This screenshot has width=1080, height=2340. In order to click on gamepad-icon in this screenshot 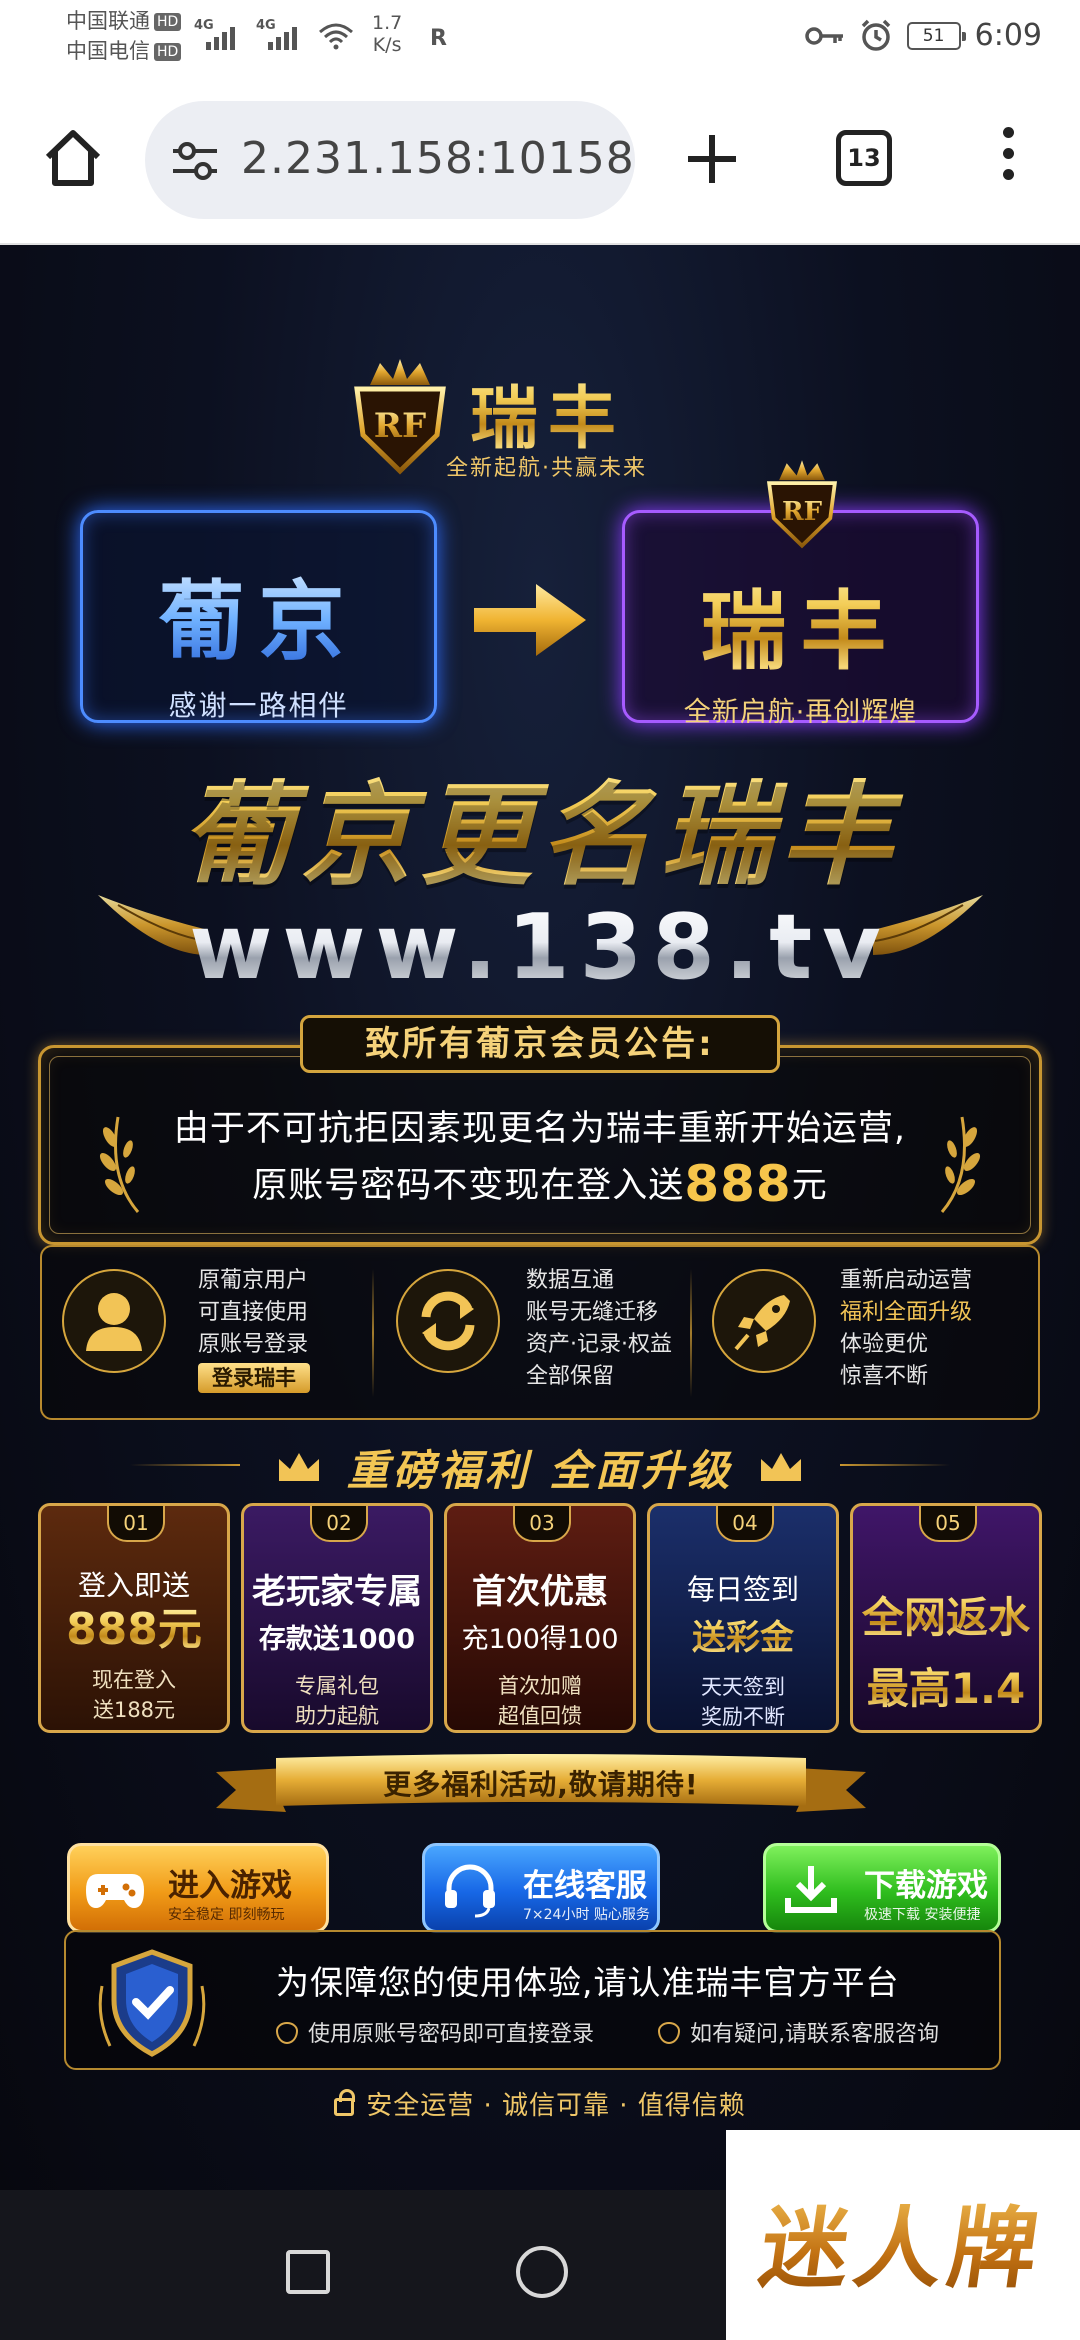, I will do `click(115, 1891)`.